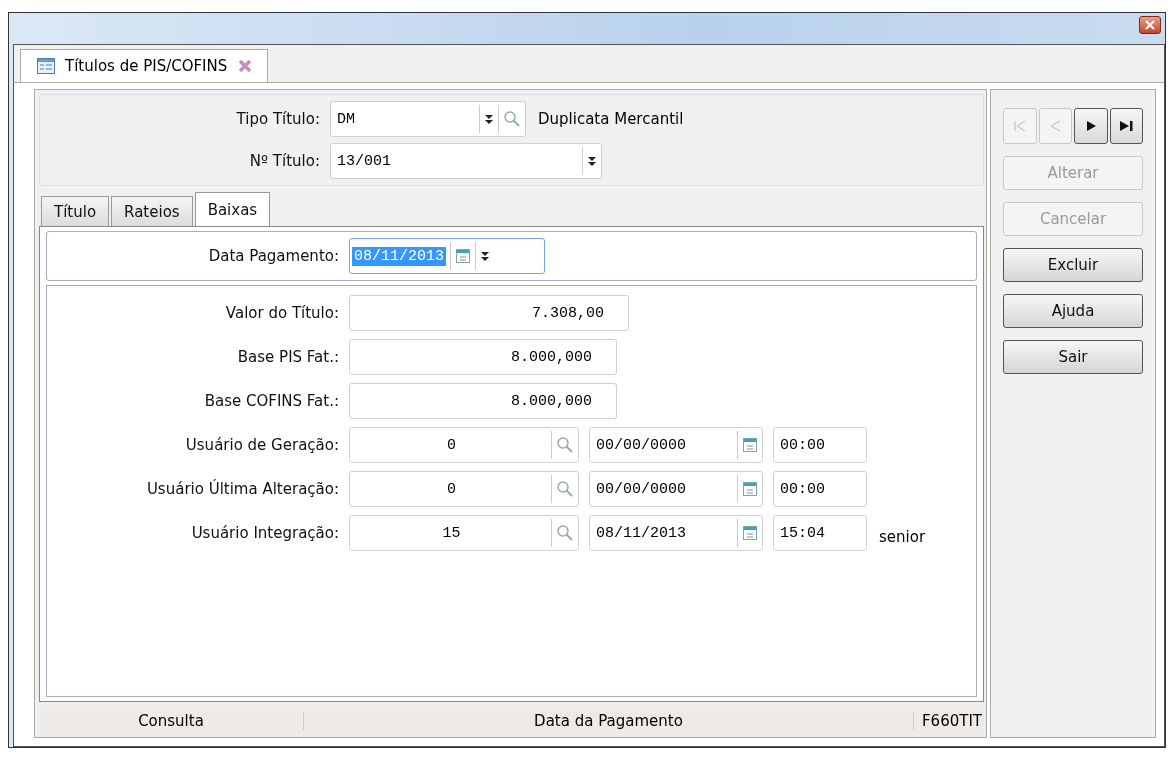 The image size is (1176, 758). I want to click on field-label: Usuário Integração:, so click(264, 533).